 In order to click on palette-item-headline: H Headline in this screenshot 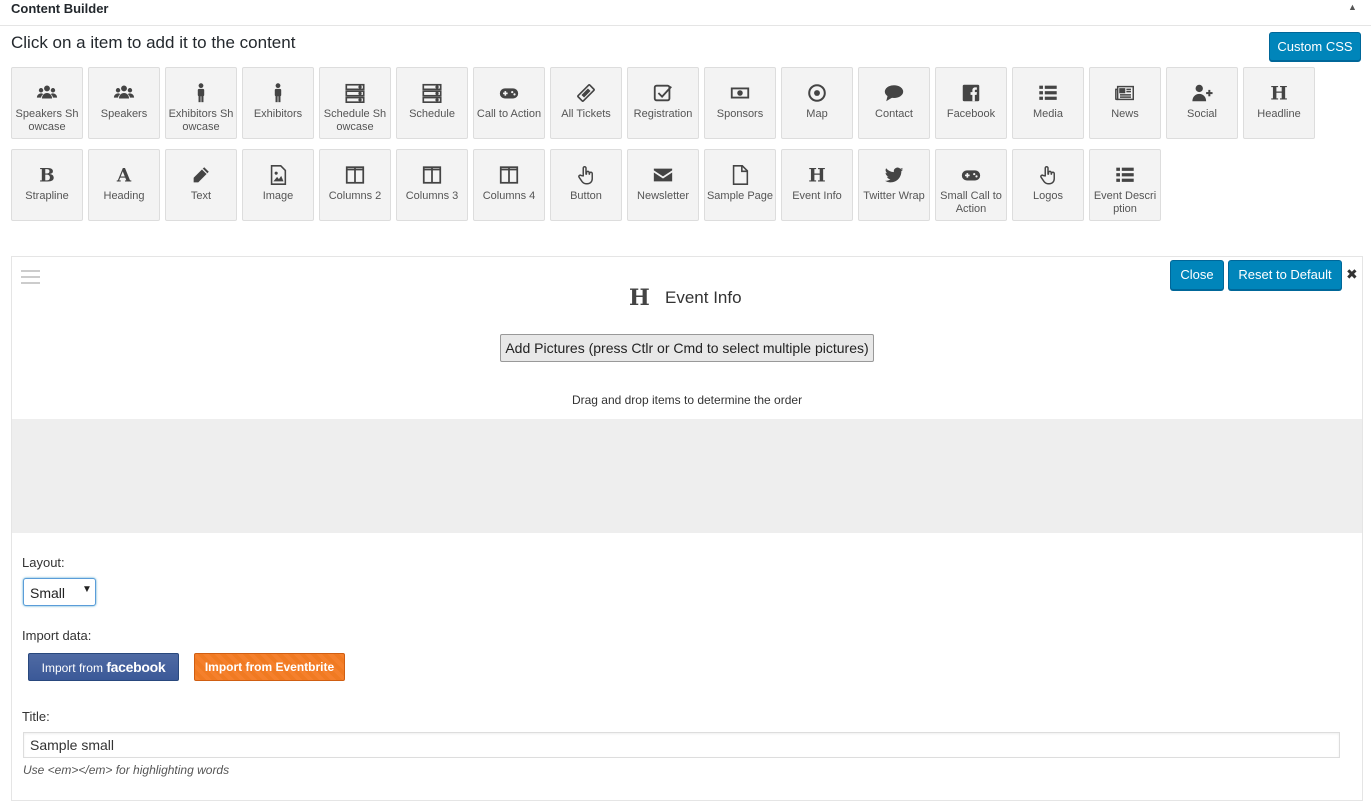, I will do `click(1279, 103)`.